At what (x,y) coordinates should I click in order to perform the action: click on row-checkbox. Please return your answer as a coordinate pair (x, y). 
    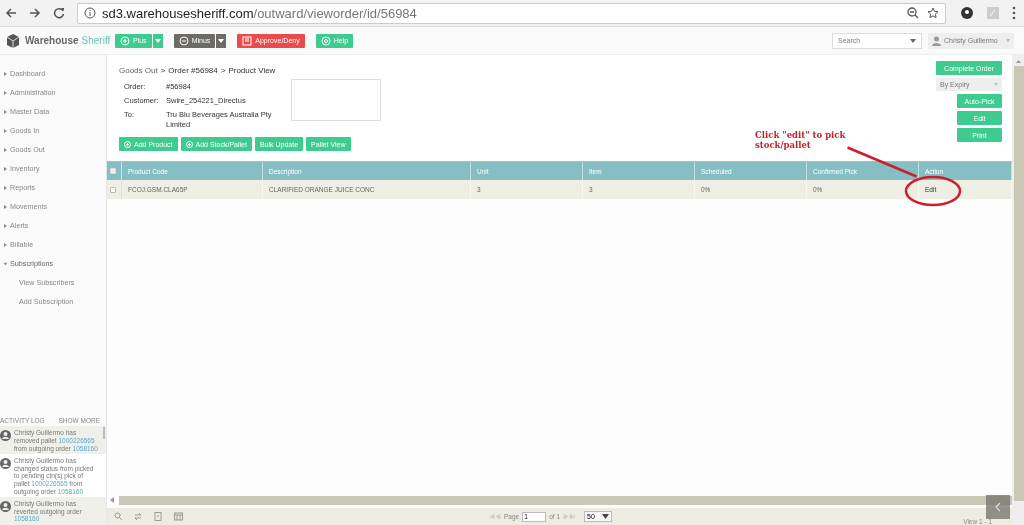
    Looking at the image, I should click on (113, 189).